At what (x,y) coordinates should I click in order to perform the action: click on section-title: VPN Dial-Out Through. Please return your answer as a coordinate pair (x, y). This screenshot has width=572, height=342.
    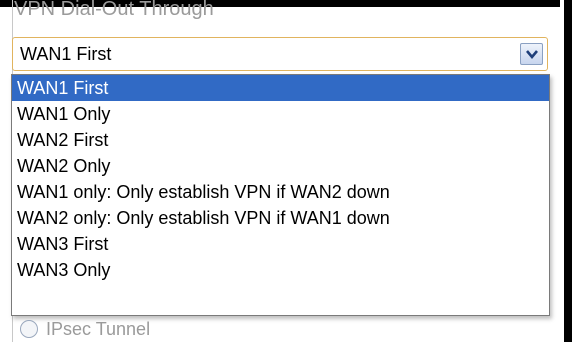
    Looking at the image, I should click on (114, 10).